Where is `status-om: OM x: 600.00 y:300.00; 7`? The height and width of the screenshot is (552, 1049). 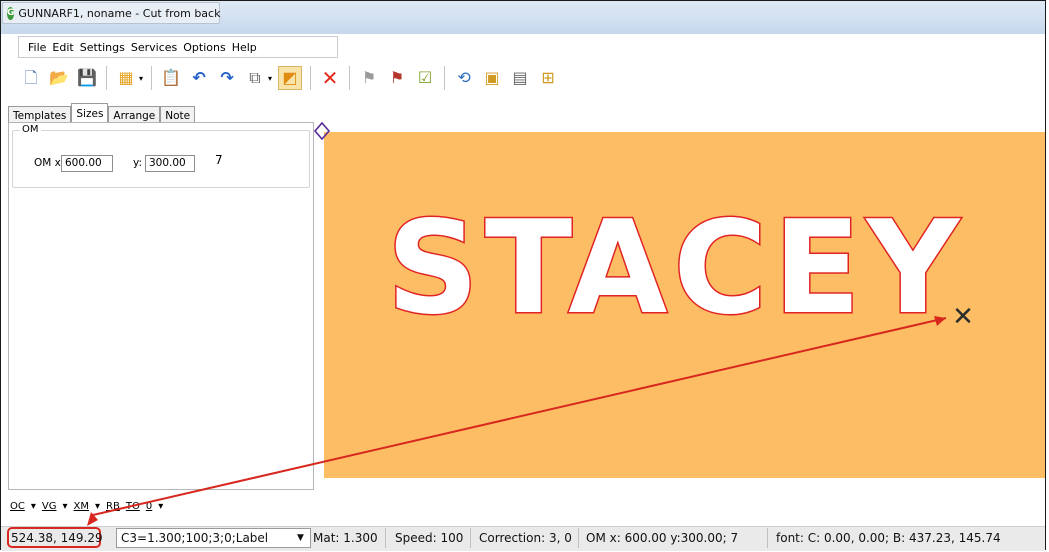
status-om: OM x: 600.00 y:300.00; 7 is located at coordinates (662, 538).